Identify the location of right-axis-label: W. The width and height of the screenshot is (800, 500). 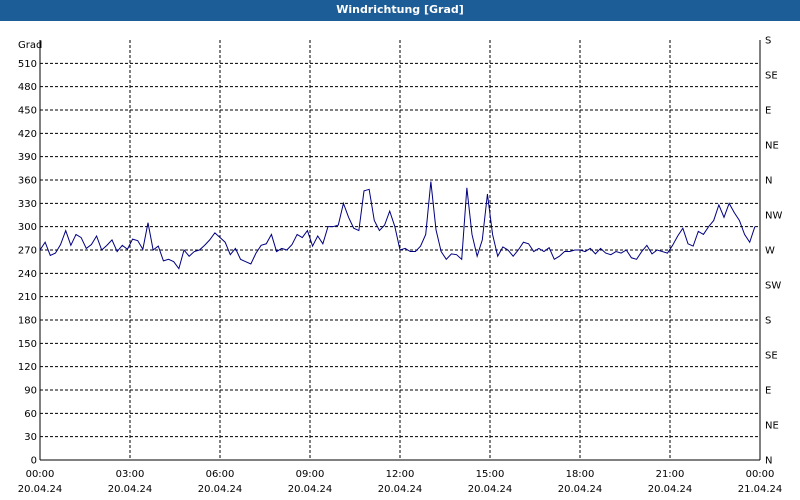
(770, 251).